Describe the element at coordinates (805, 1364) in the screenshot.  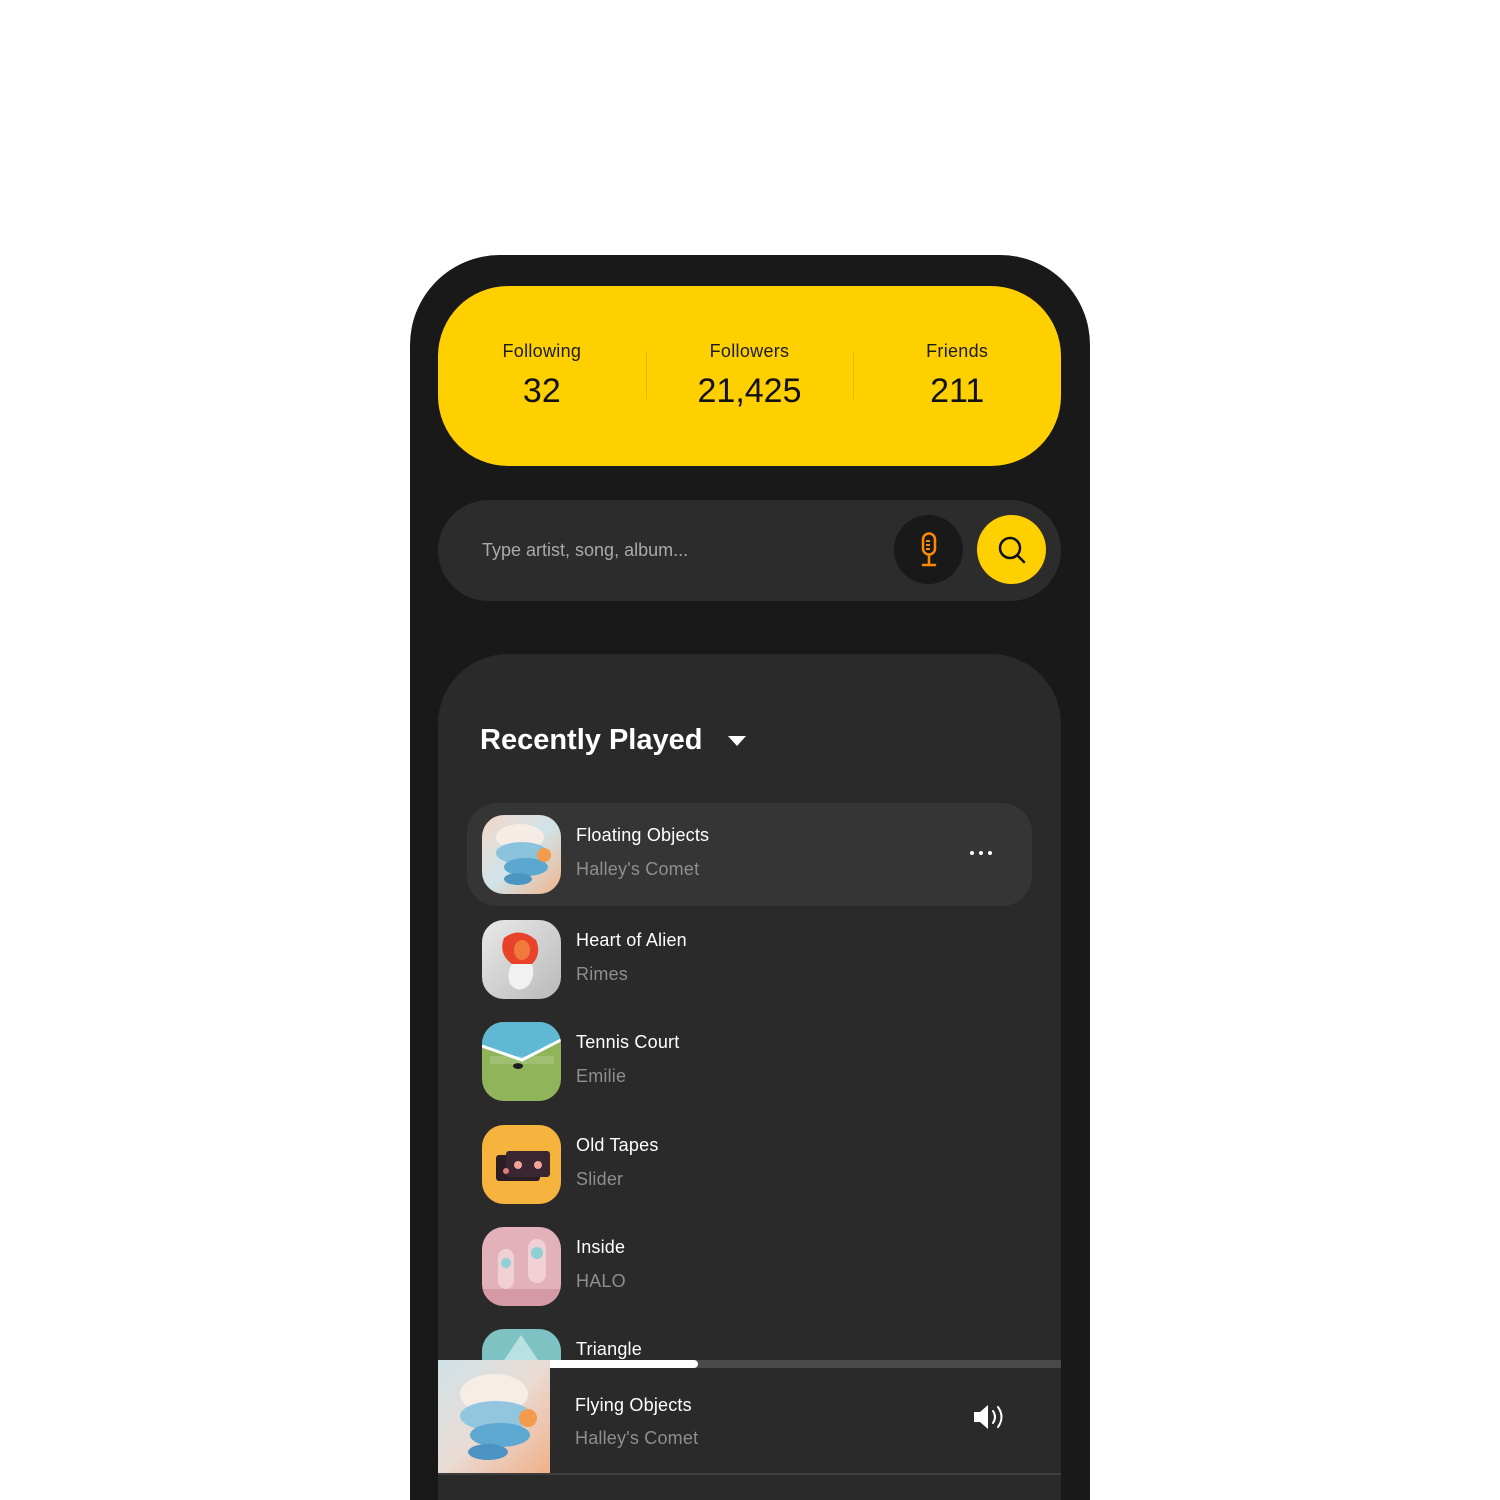
I see `progress-bar` at that location.